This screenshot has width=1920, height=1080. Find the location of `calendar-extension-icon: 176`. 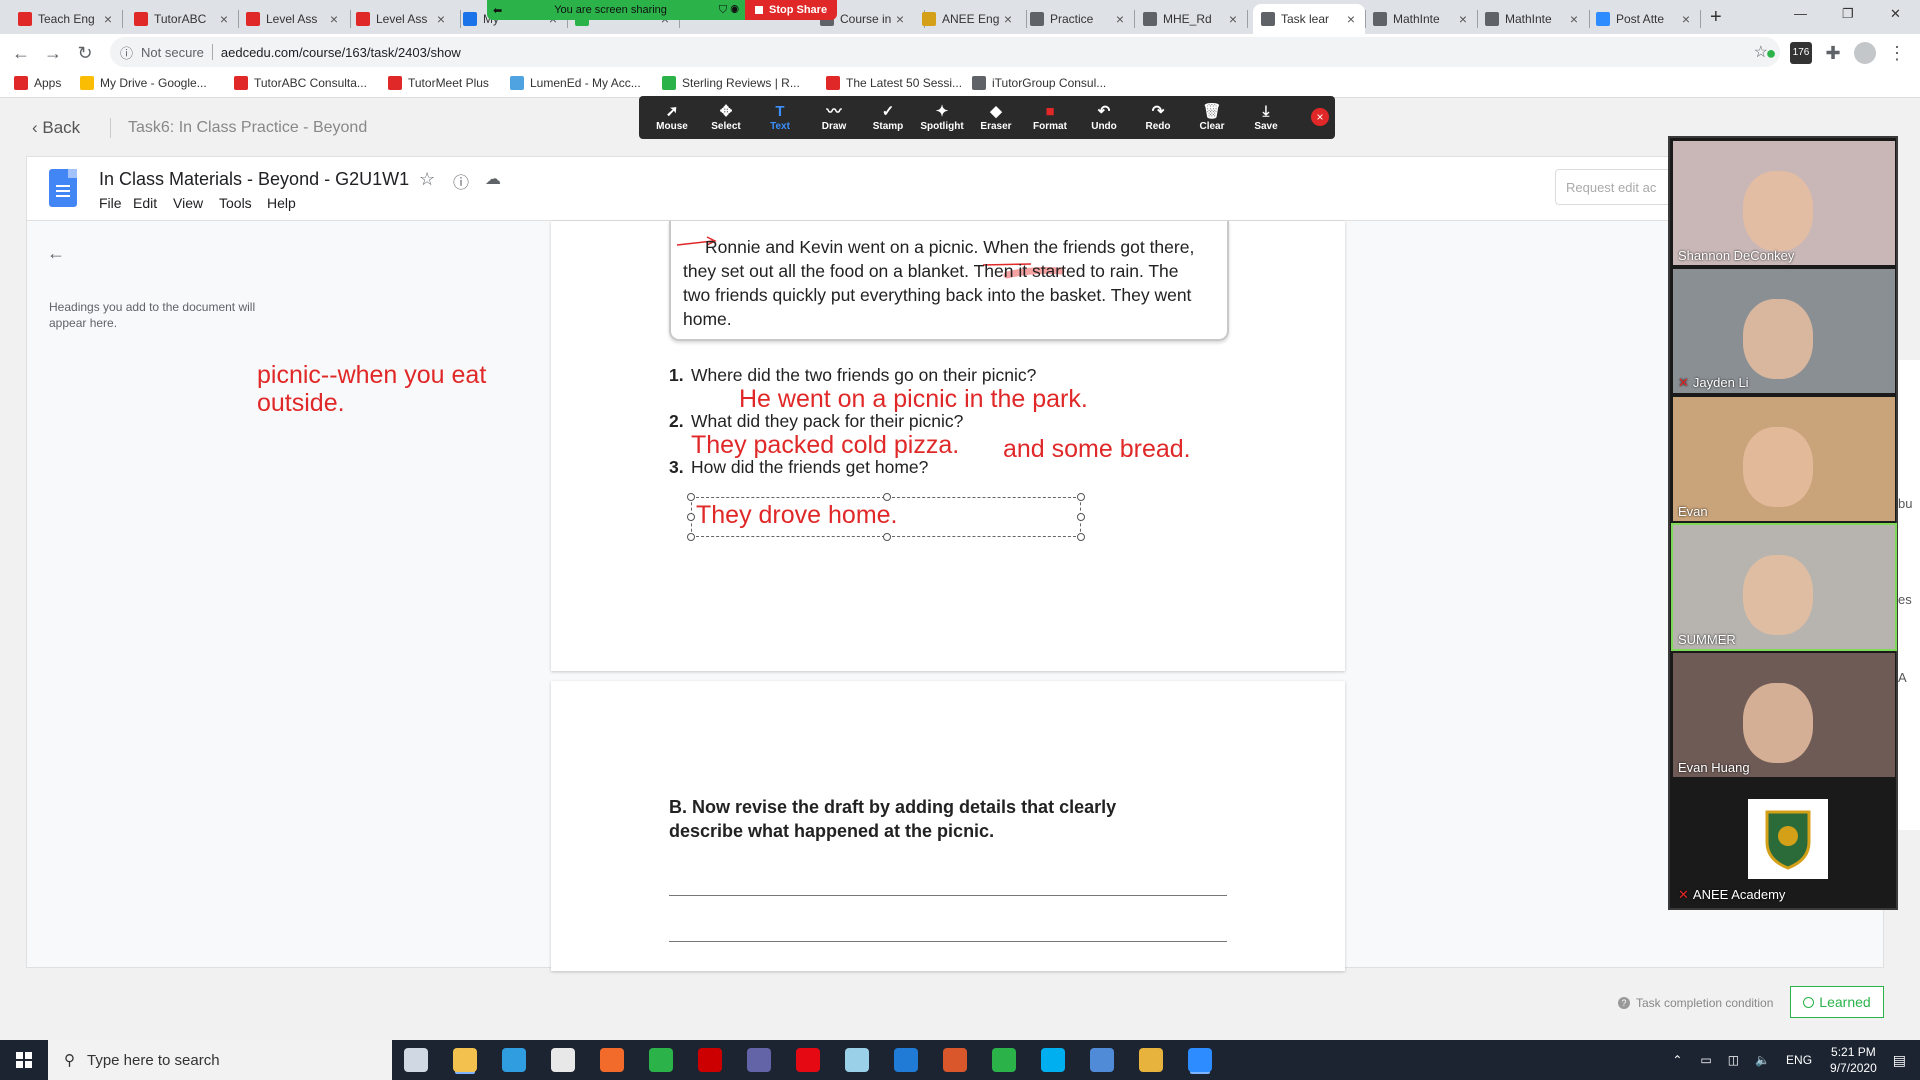

calendar-extension-icon: 176 is located at coordinates (1801, 53).